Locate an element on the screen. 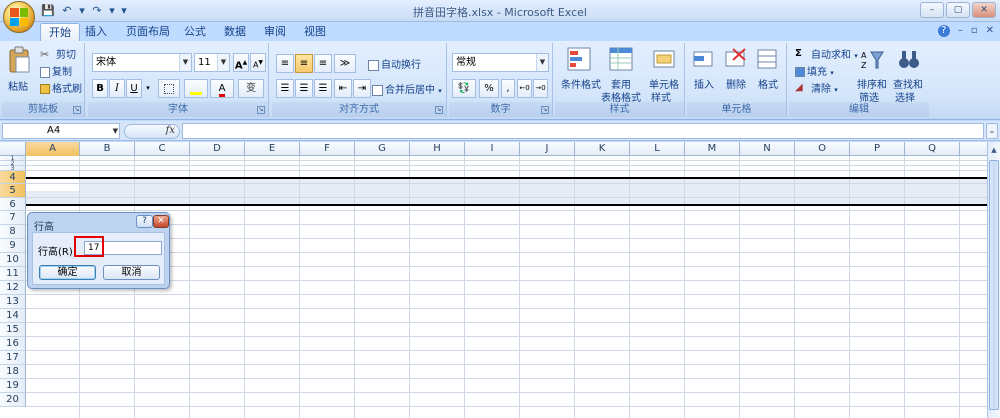 The height and width of the screenshot is (418, 1000). column-header-l: L is located at coordinates (657, 149).